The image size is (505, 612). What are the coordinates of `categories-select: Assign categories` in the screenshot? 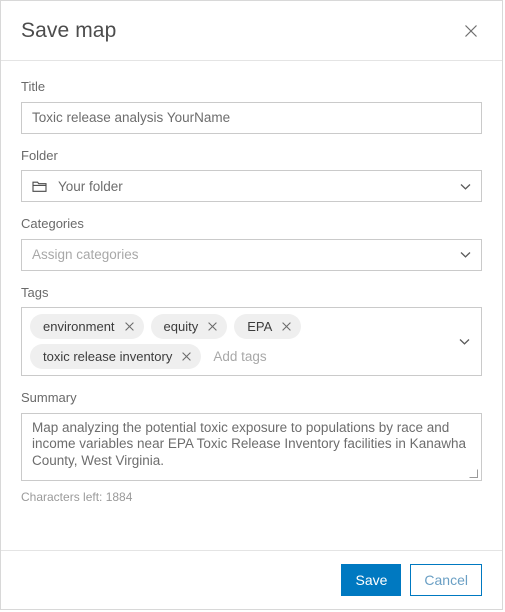 It's located at (251, 254).